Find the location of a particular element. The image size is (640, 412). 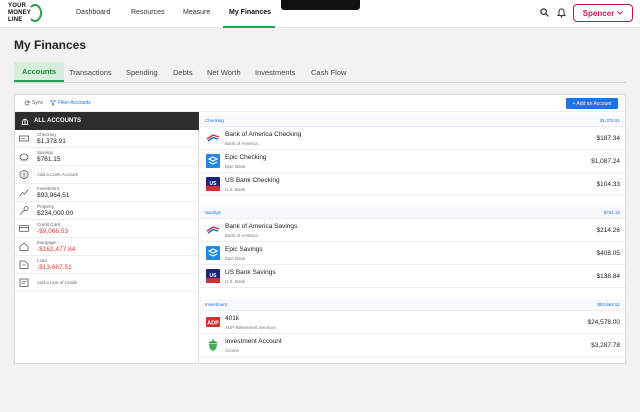

add-account-button: + Add an Account is located at coordinates (592, 103).